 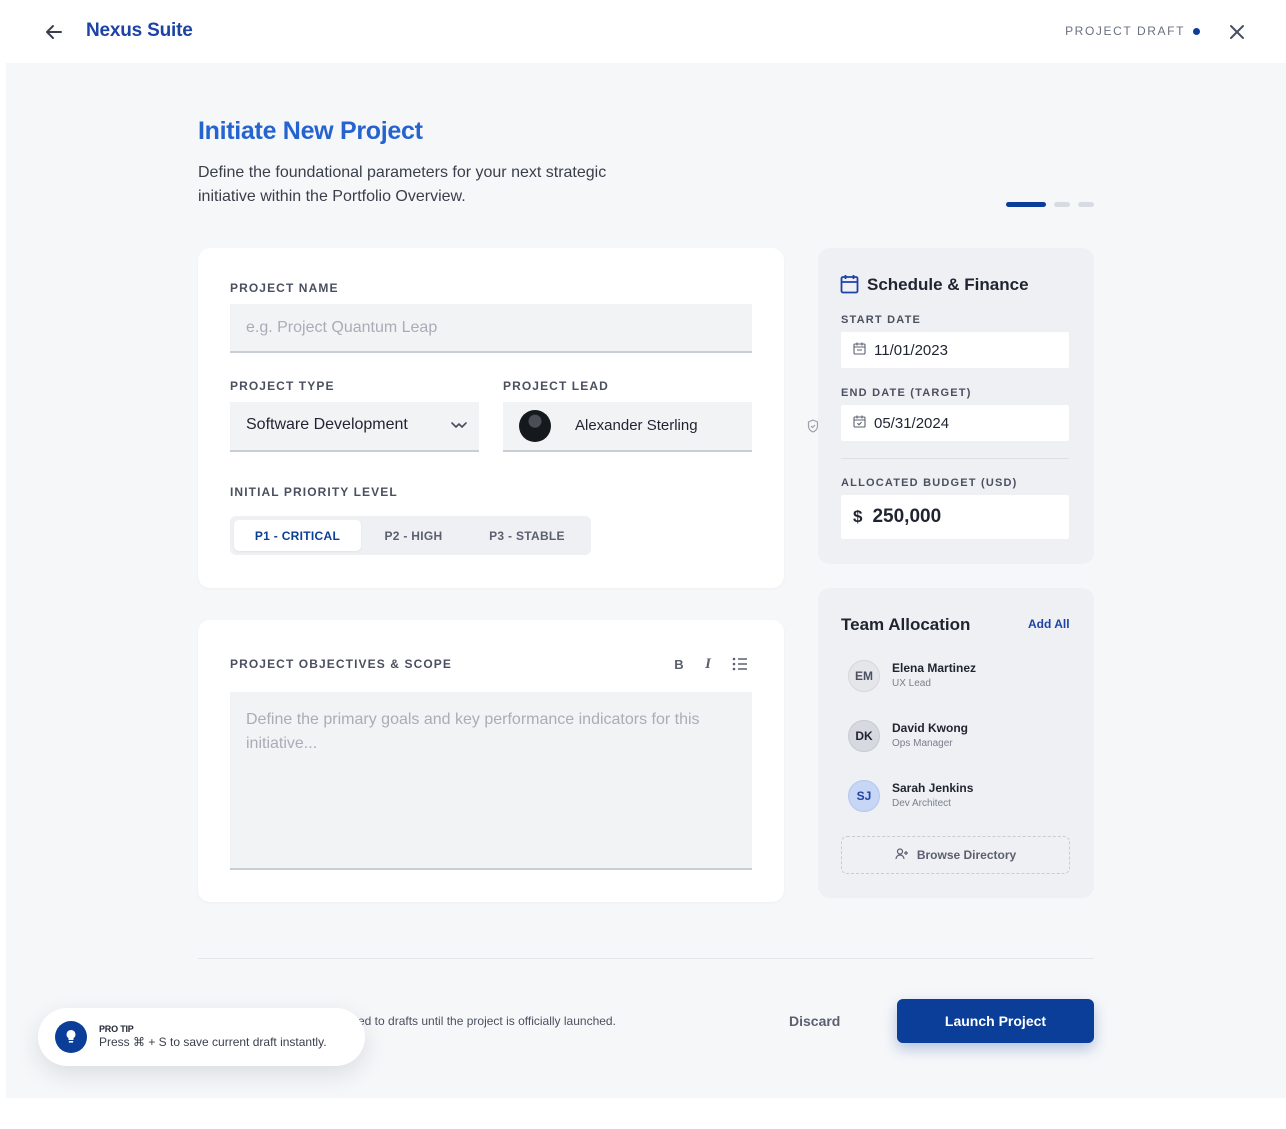 I want to click on team-member: SJ Sarah Jenkins Dev Architect, so click(x=963, y=797).